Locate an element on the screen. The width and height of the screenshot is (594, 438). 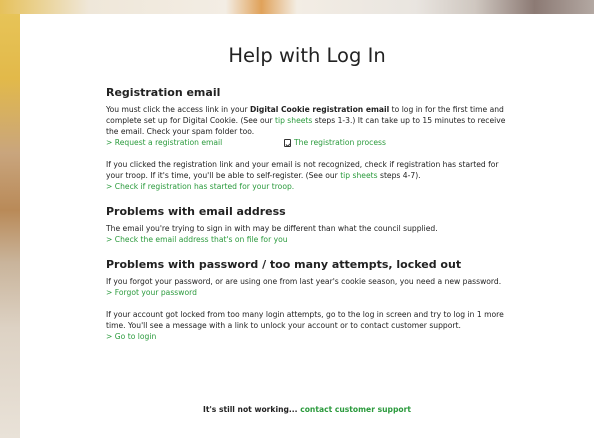
contact-customer-support-link: contact customer support is located at coordinates (355, 409).